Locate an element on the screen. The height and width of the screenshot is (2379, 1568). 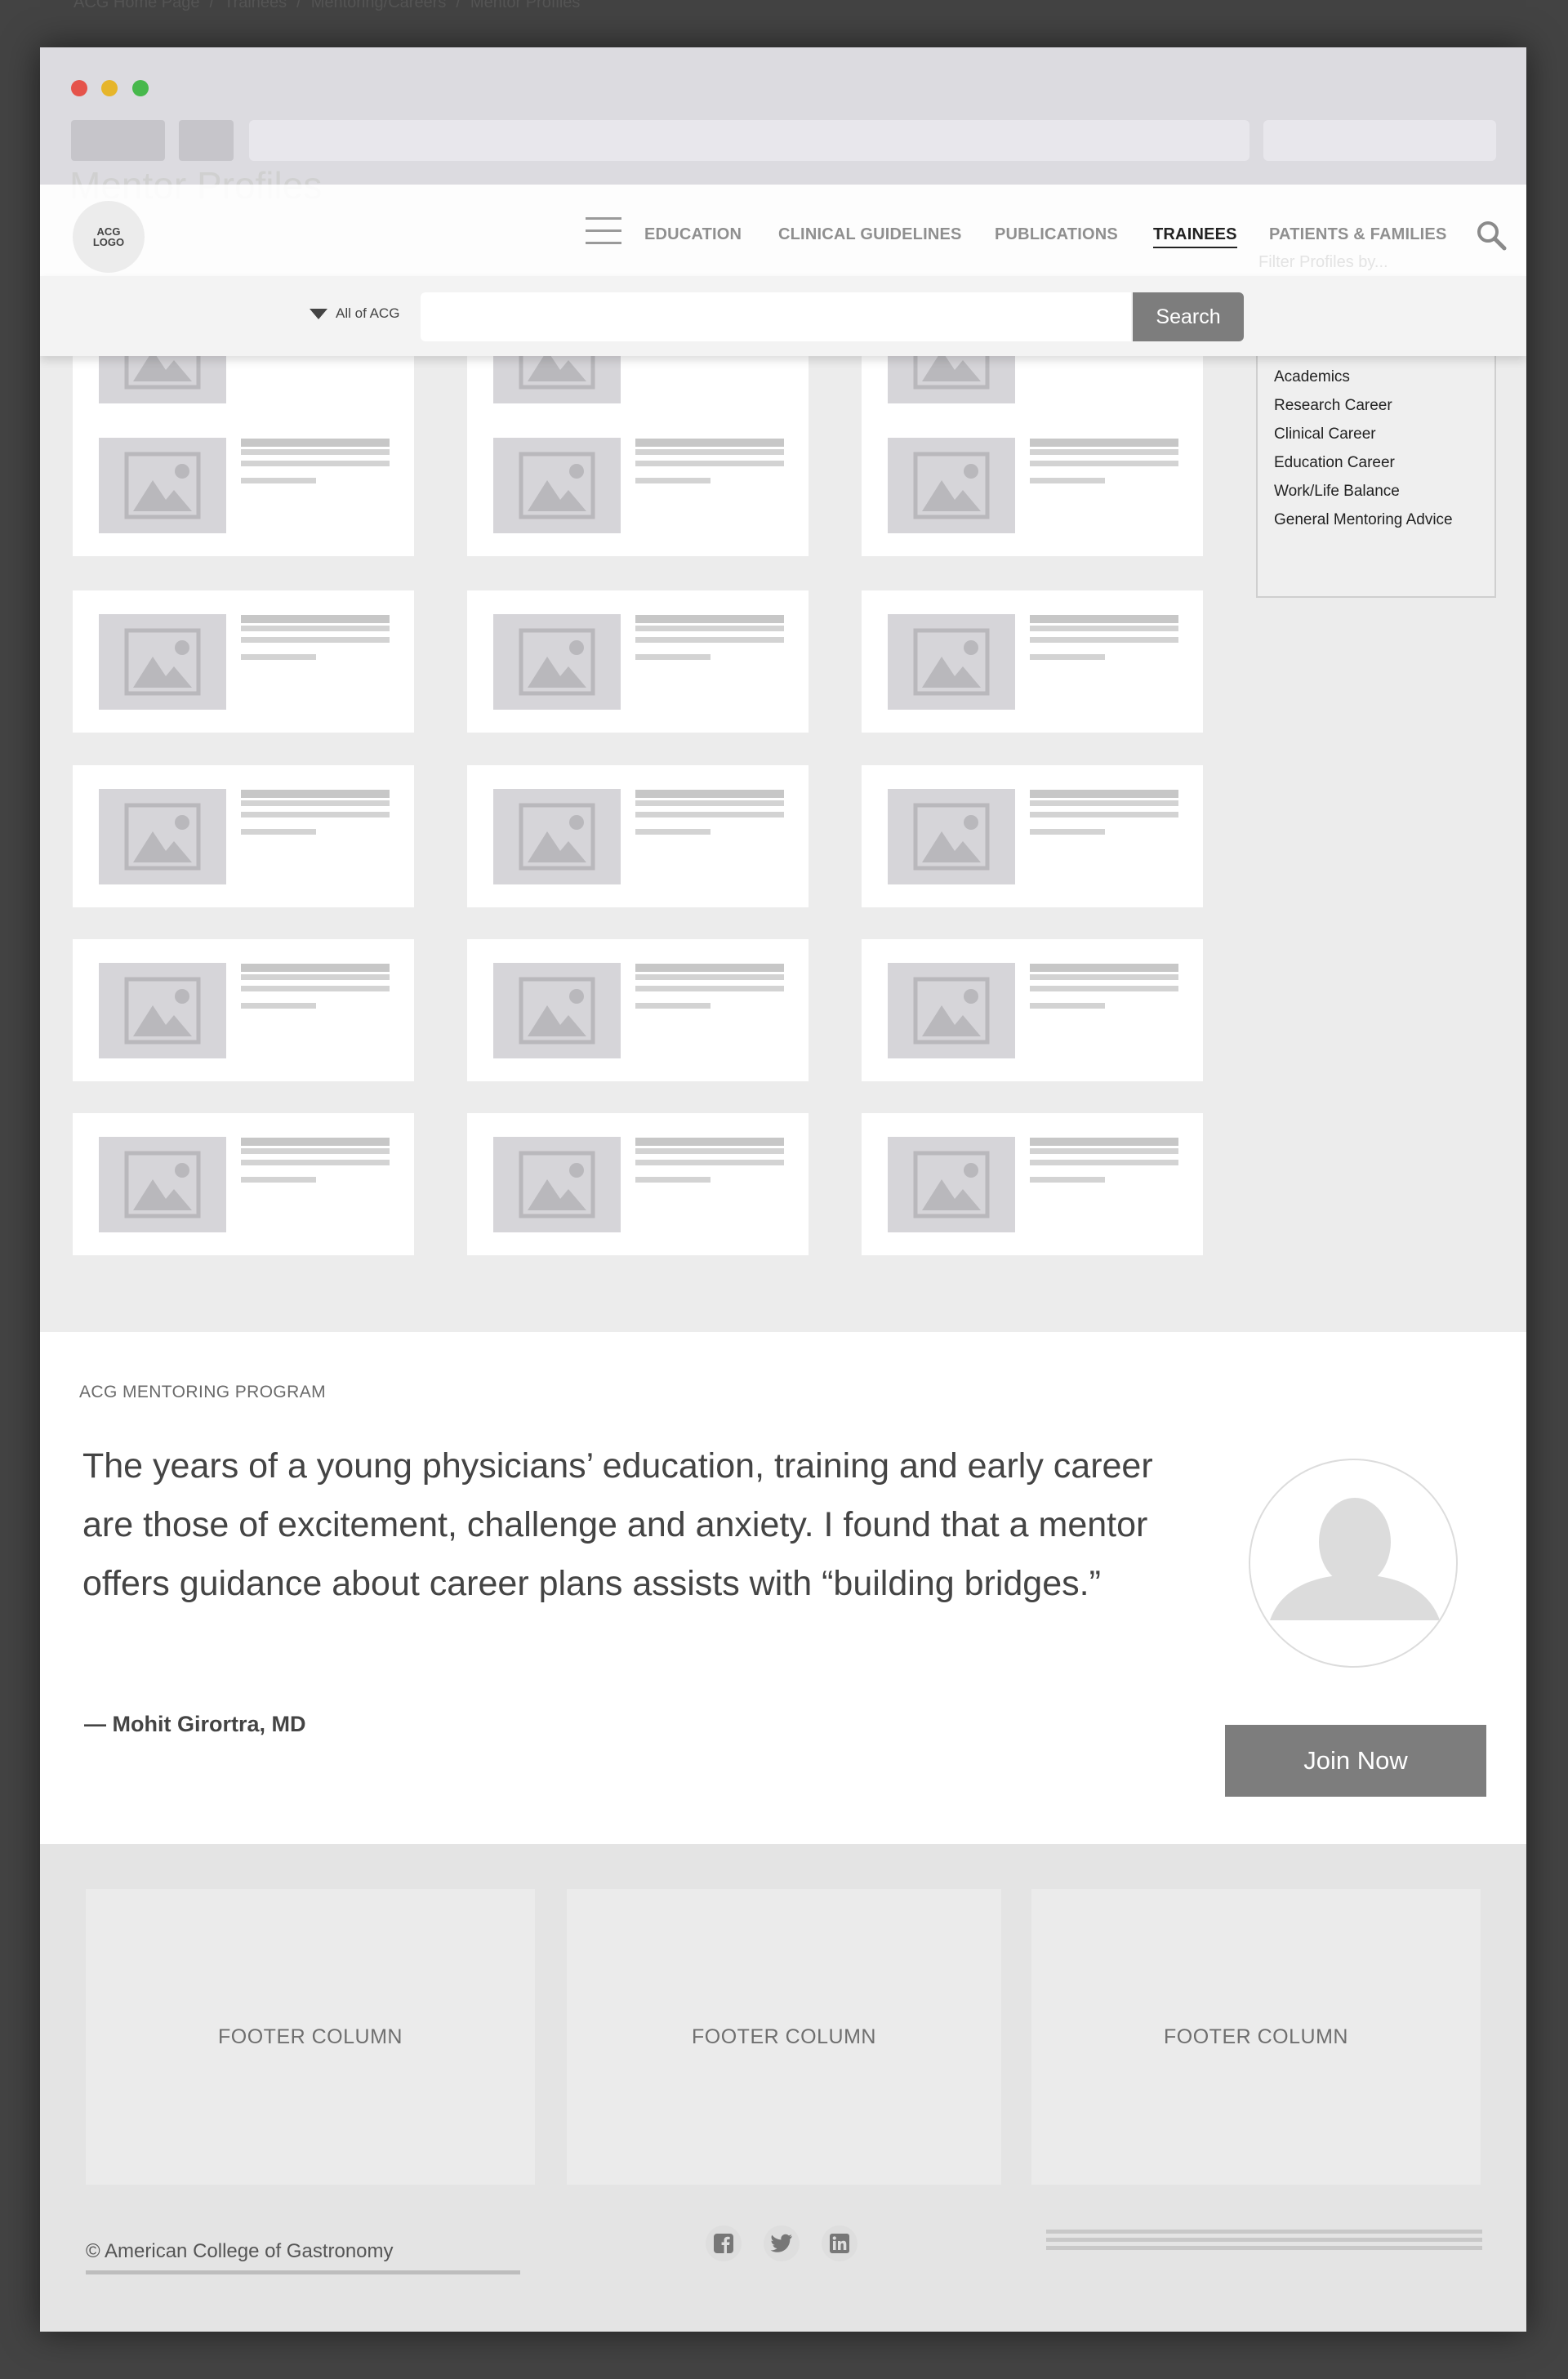
filter-dropdown-panel is located at coordinates (1376, 477).